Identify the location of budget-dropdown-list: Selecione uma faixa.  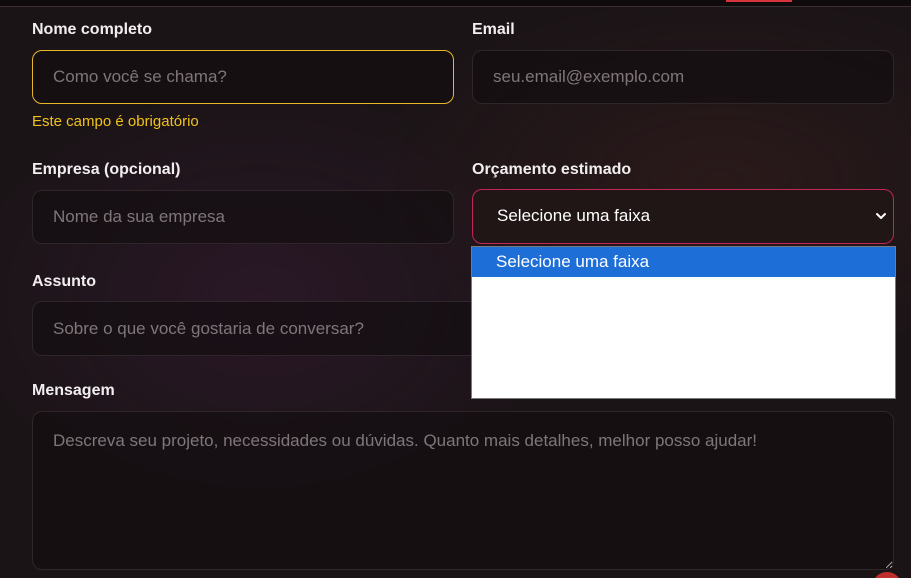
(683, 322).